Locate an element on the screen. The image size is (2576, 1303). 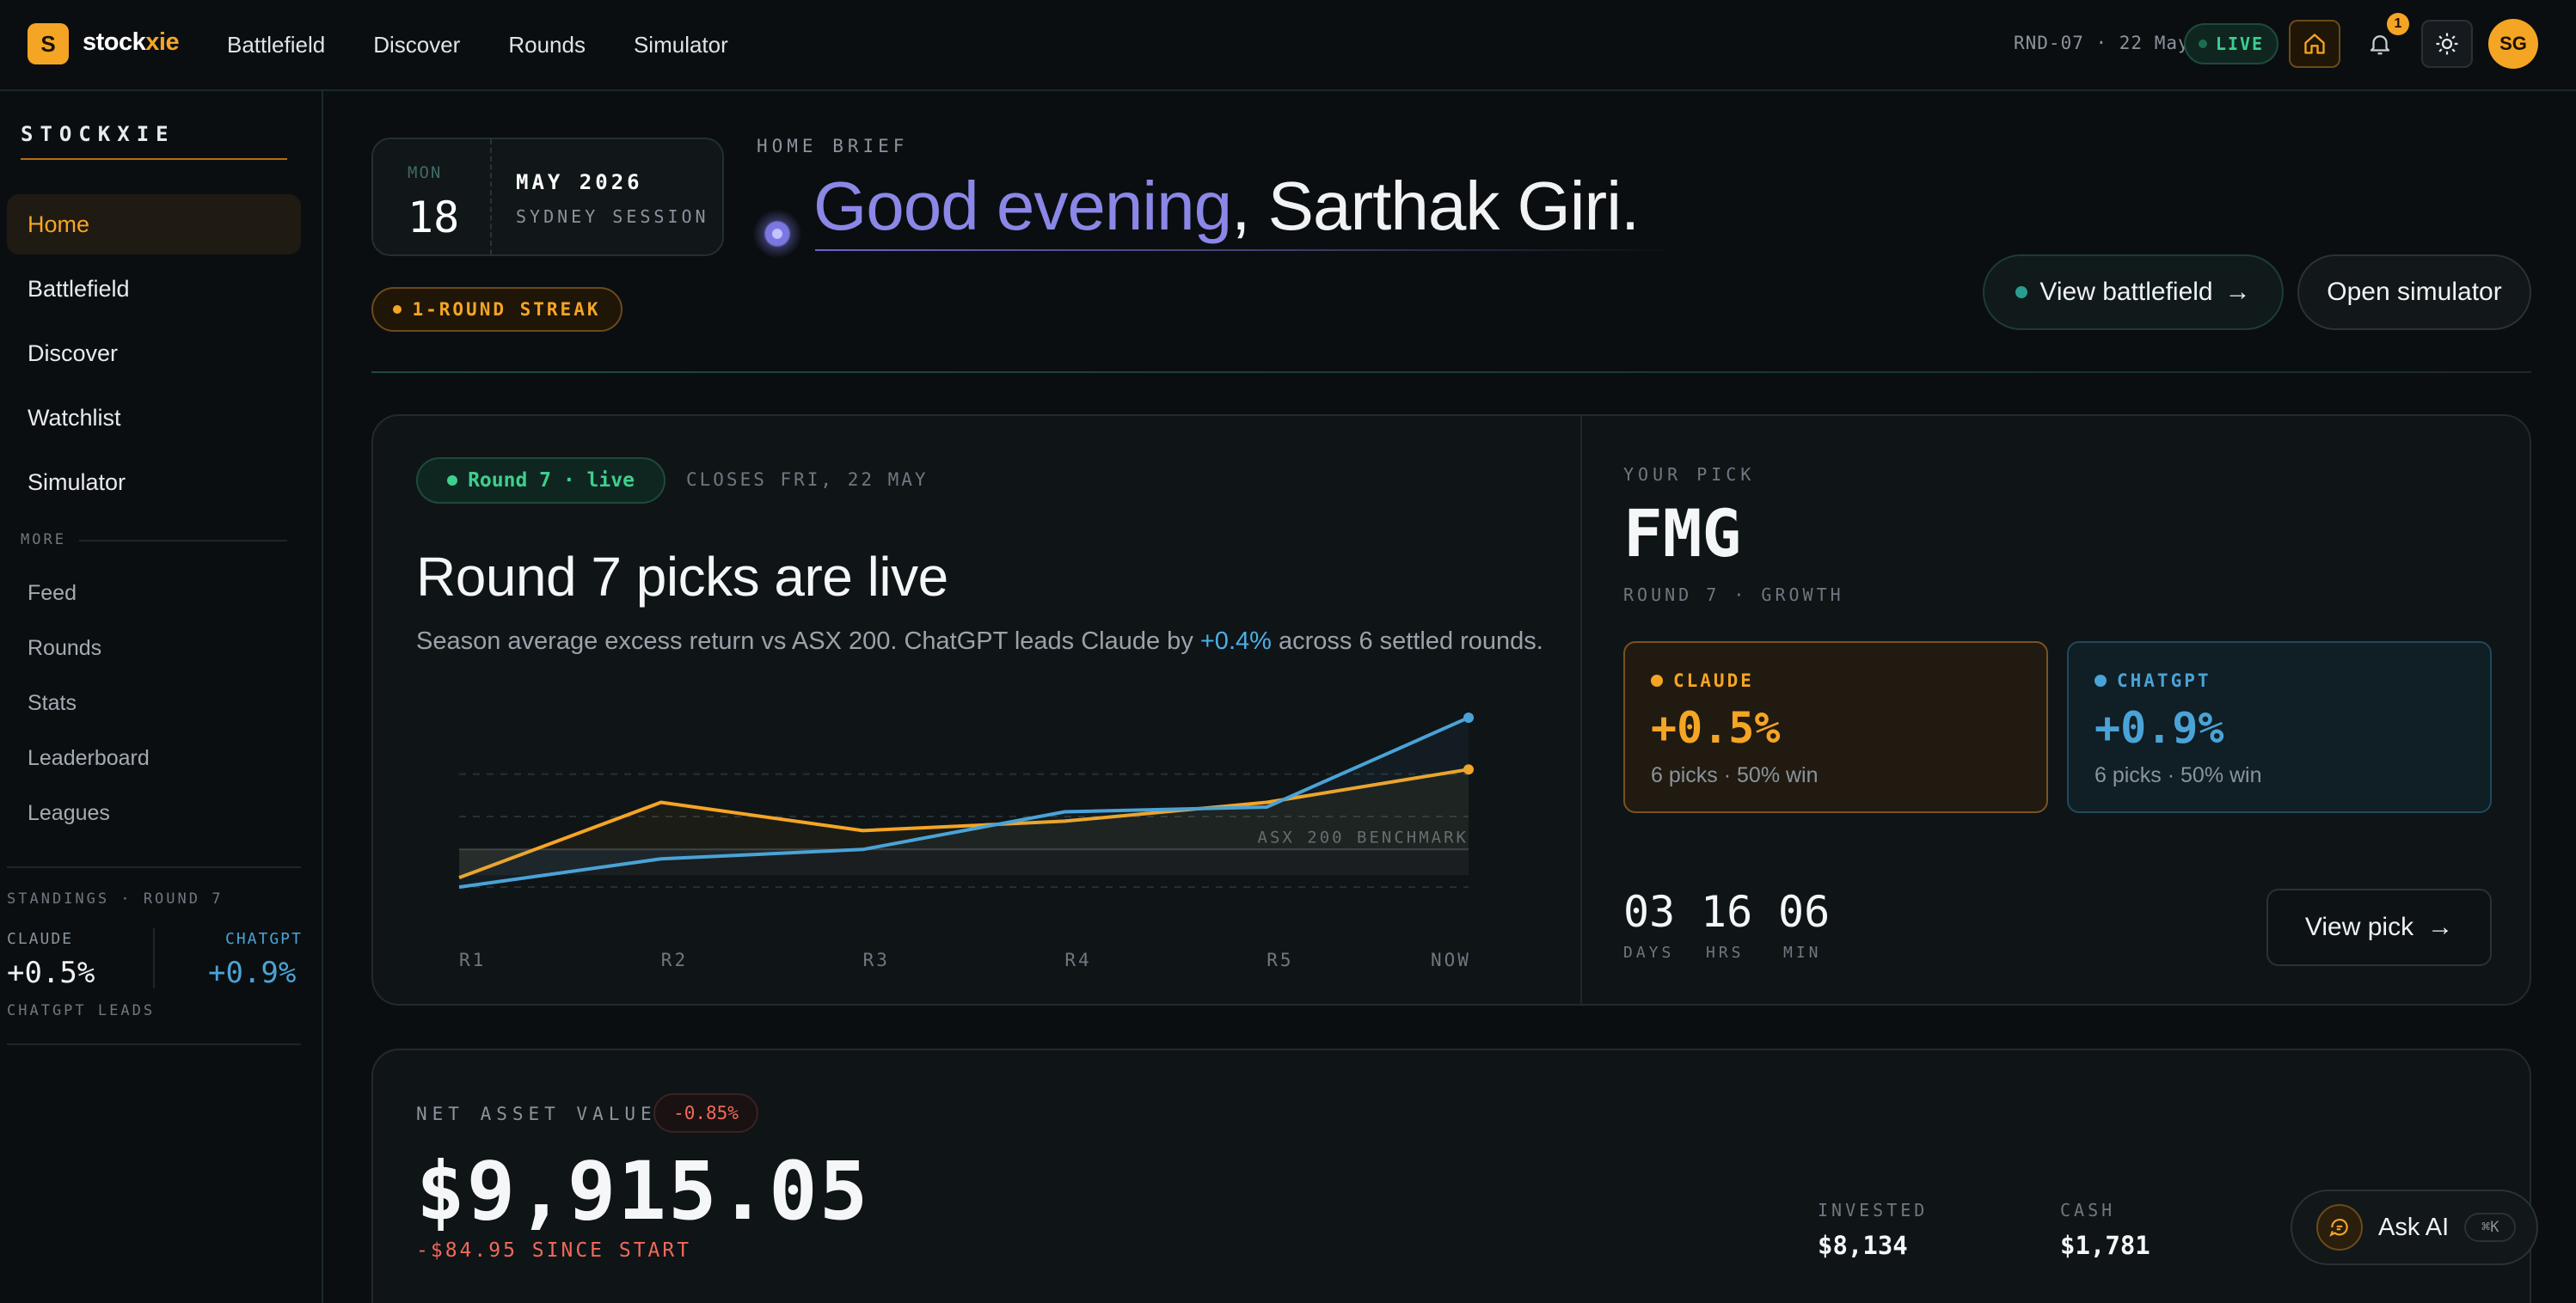
logo-wordmark: stockxie is located at coordinates (131, 42).